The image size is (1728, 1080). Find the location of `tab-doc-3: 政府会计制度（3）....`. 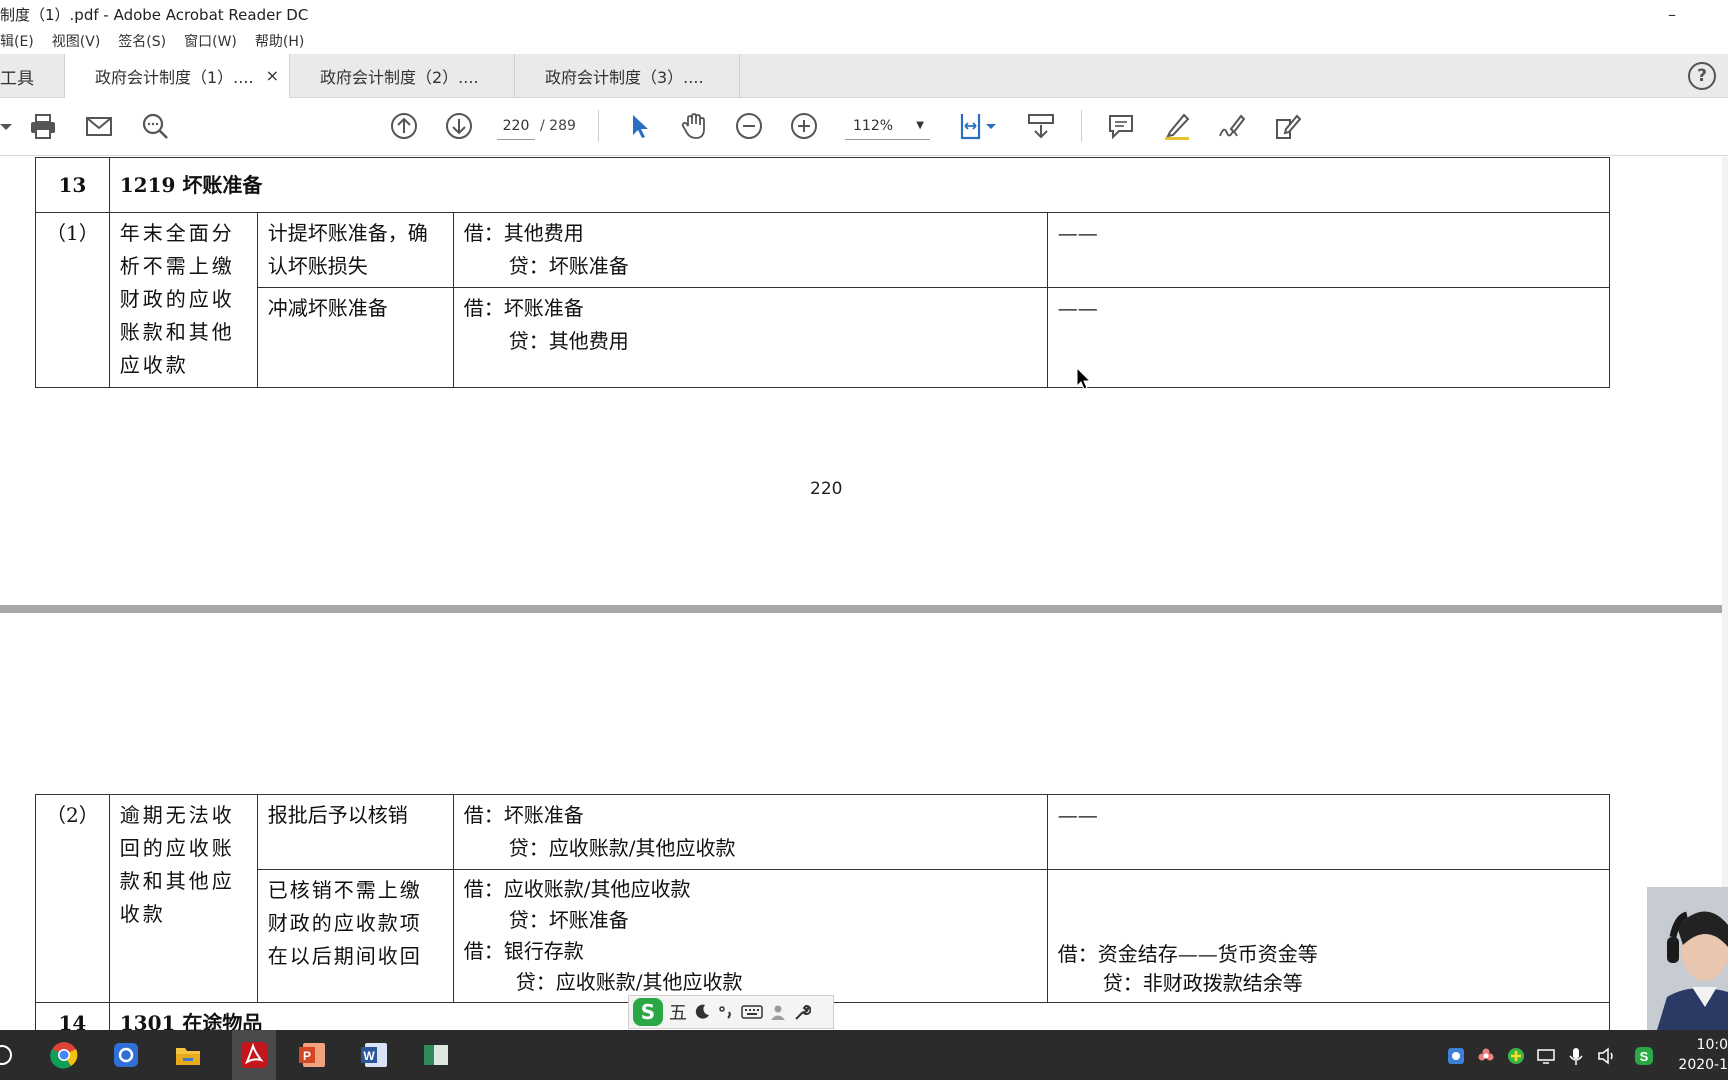

tab-doc-3: 政府会计制度（3）.... is located at coordinates (627, 76).